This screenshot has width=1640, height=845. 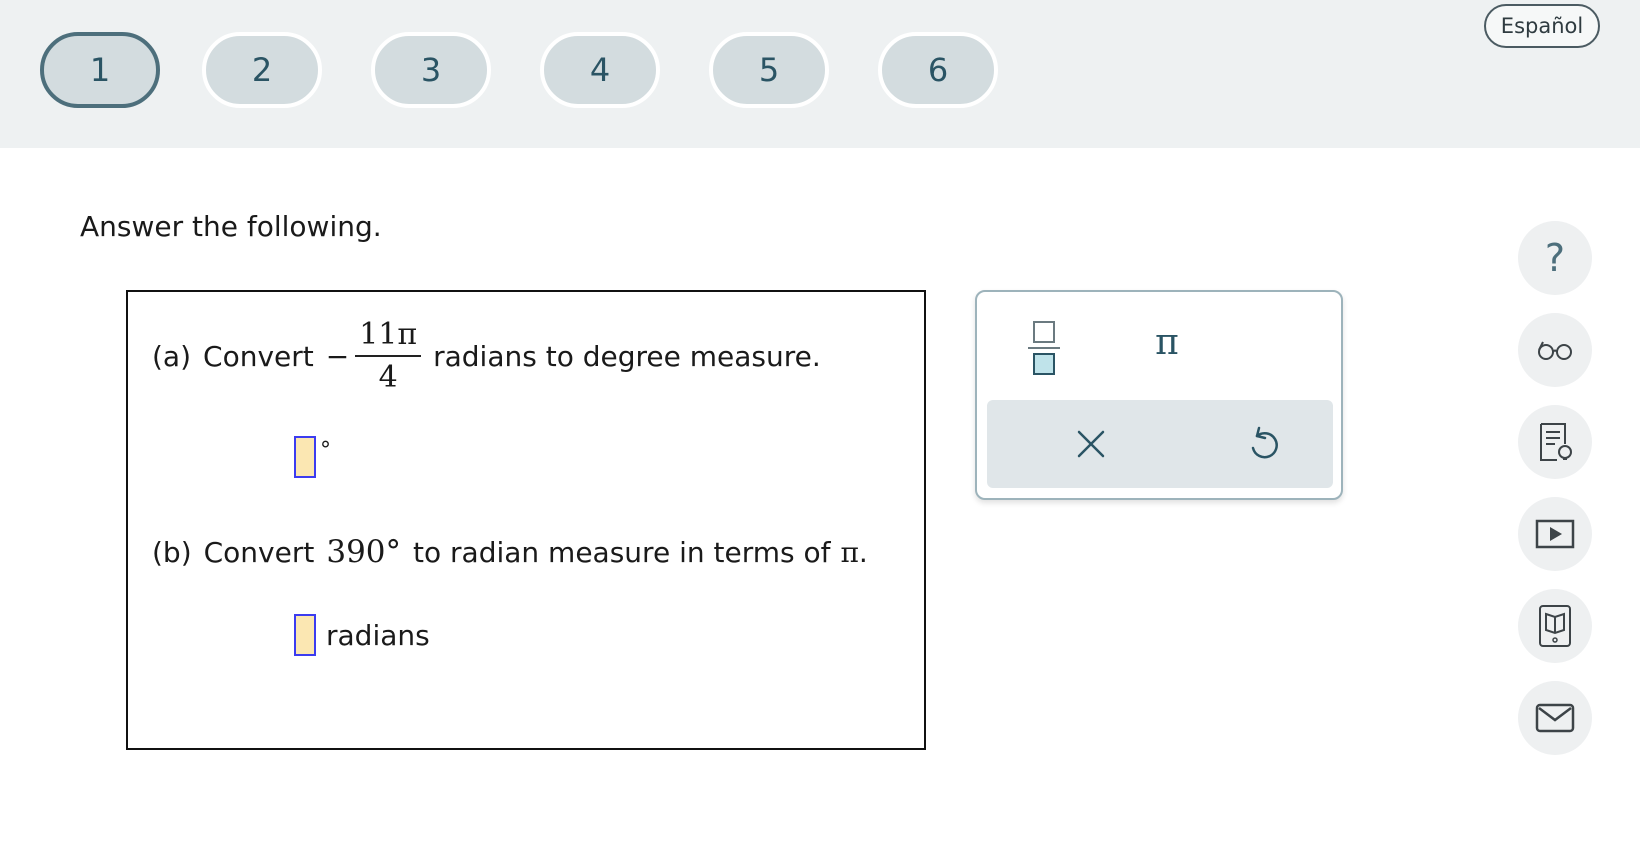 What do you see at coordinates (938, 70) in the screenshot?
I see `question-nav-6: 6` at bounding box center [938, 70].